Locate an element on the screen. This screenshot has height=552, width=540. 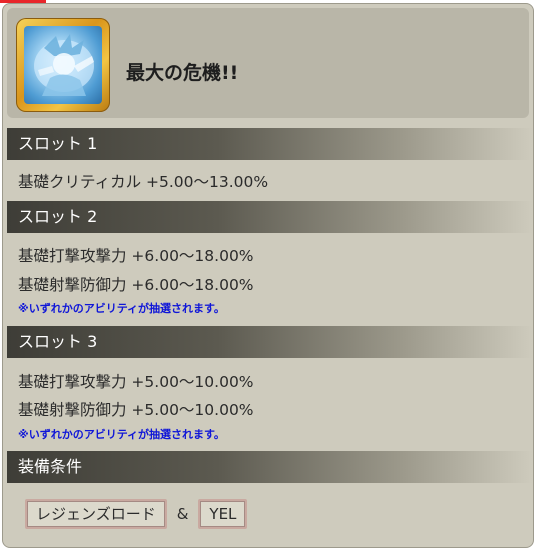
item-icon-frame is located at coordinates (63, 65).